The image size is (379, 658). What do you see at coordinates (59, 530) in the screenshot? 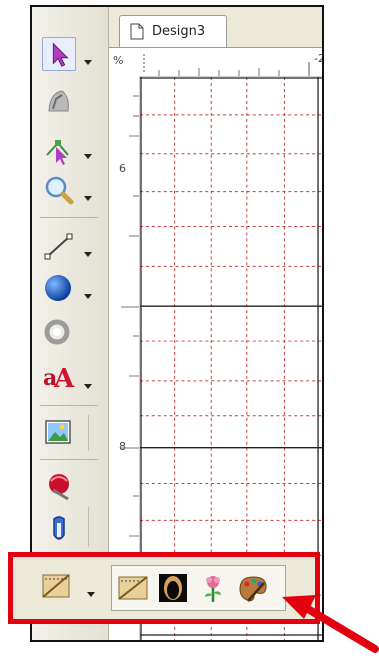
I see `pin-icon` at bounding box center [59, 530].